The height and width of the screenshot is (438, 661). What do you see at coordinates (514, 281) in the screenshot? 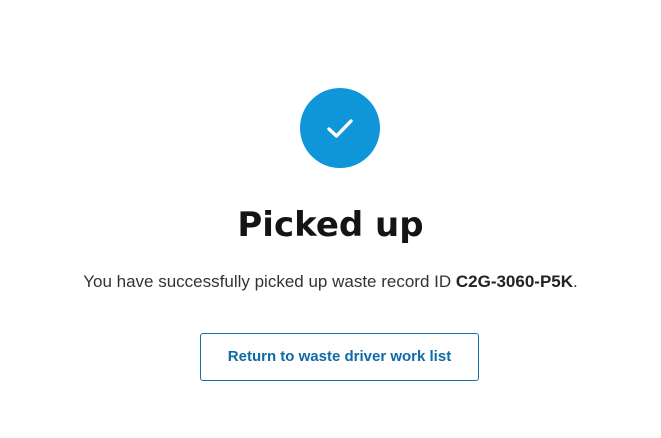
I see `waste-record-id: C2G-3060-P5K` at bounding box center [514, 281].